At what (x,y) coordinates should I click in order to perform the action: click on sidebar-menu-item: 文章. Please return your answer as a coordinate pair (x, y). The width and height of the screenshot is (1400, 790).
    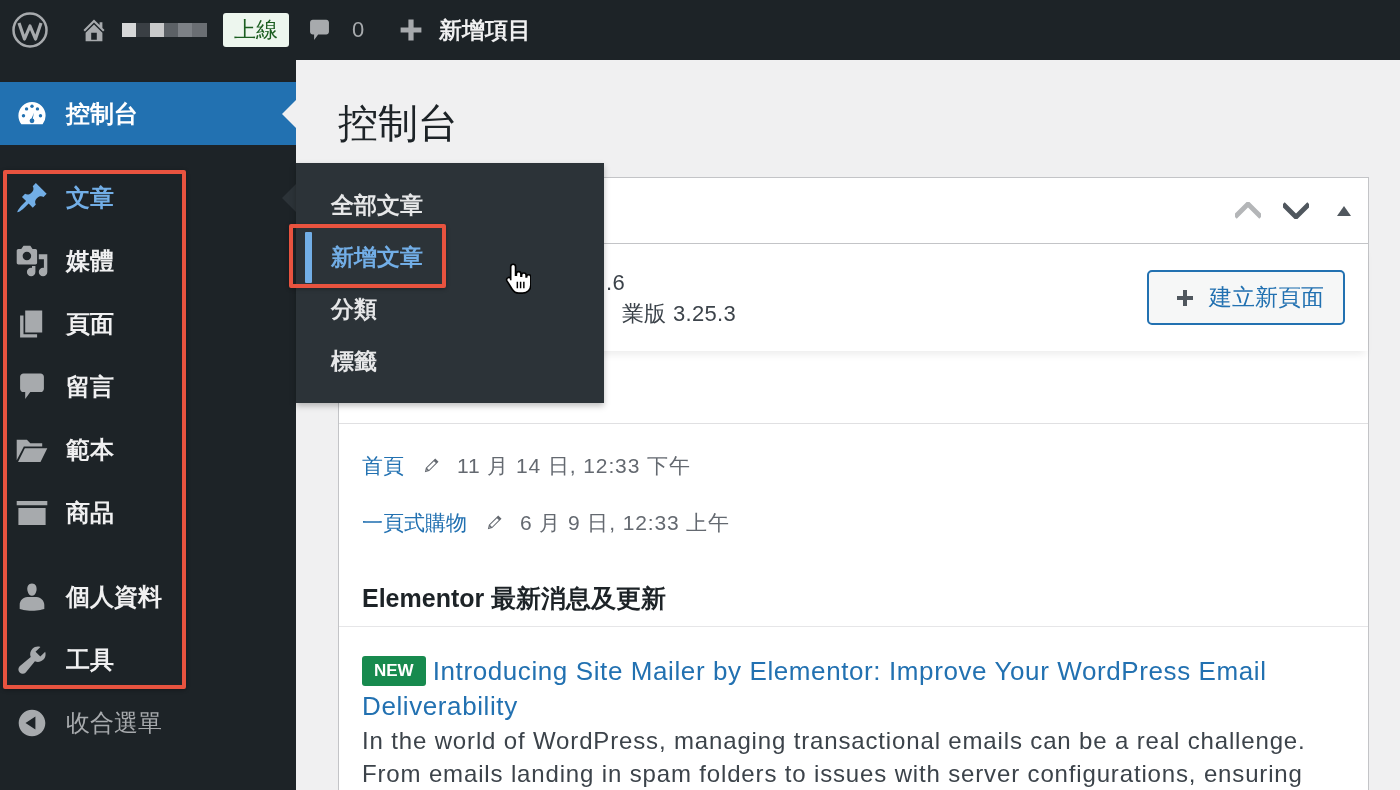
    Looking at the image, I should click on (148, 197).